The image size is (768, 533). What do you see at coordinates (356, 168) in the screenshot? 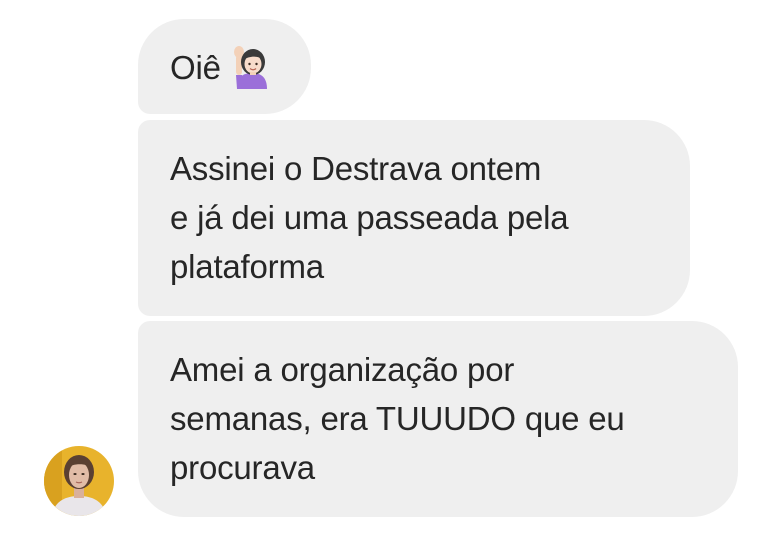
I see `message-text-line: Assinei o Destrava ontem` at bounding box center [356, 168].